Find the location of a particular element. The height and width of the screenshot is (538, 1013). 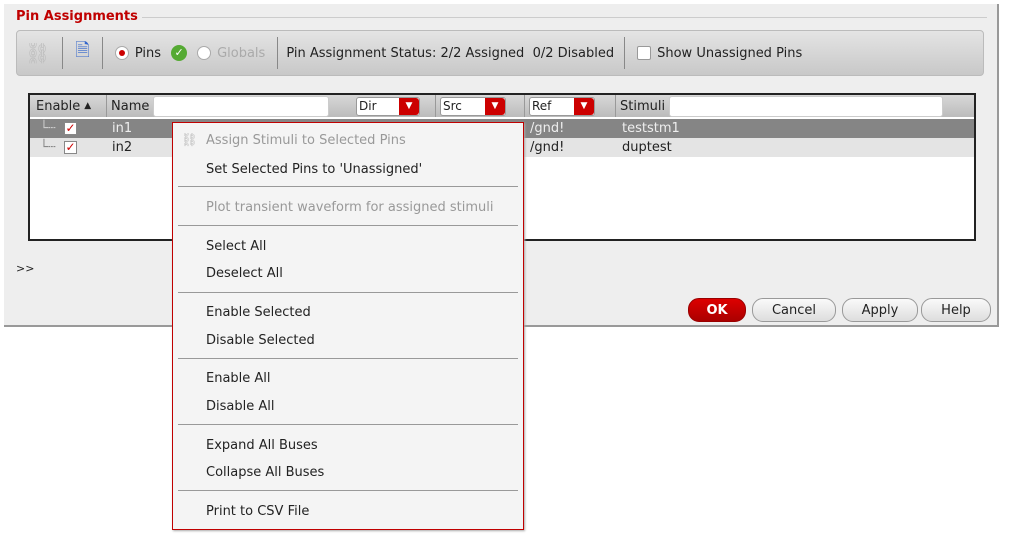

pins-label: Pins is located at coordinates (148, 53).